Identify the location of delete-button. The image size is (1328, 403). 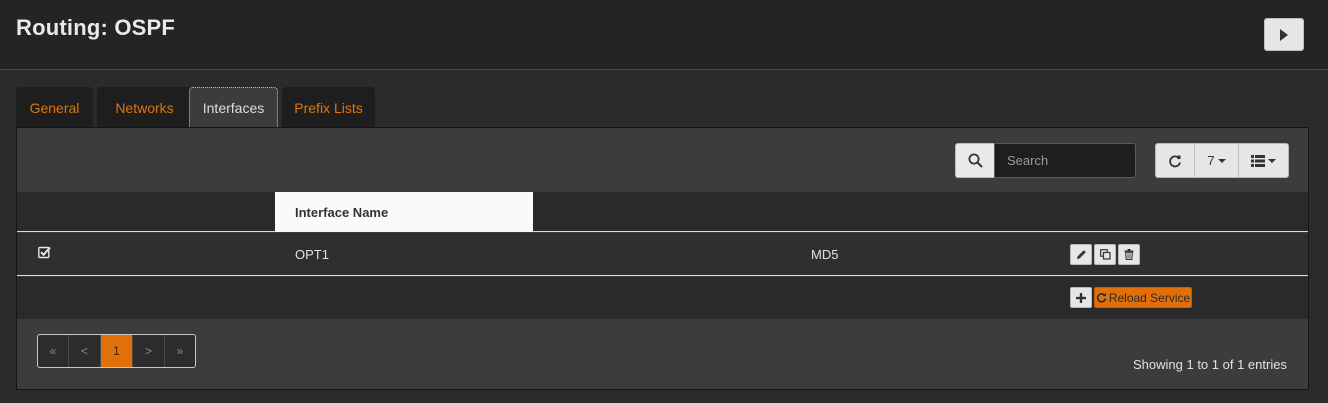
(1129, 254).